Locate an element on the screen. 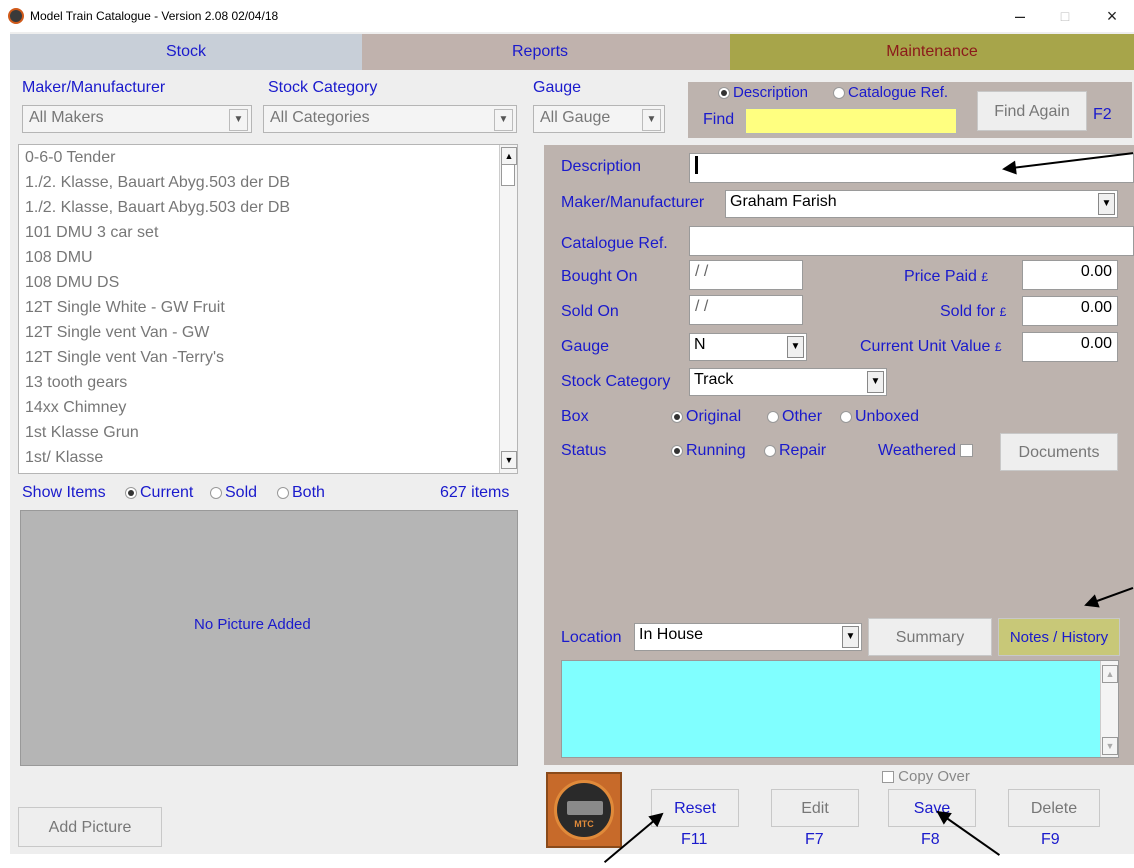  add-picture-button: Add Picture is located at coordinates (90, 827).